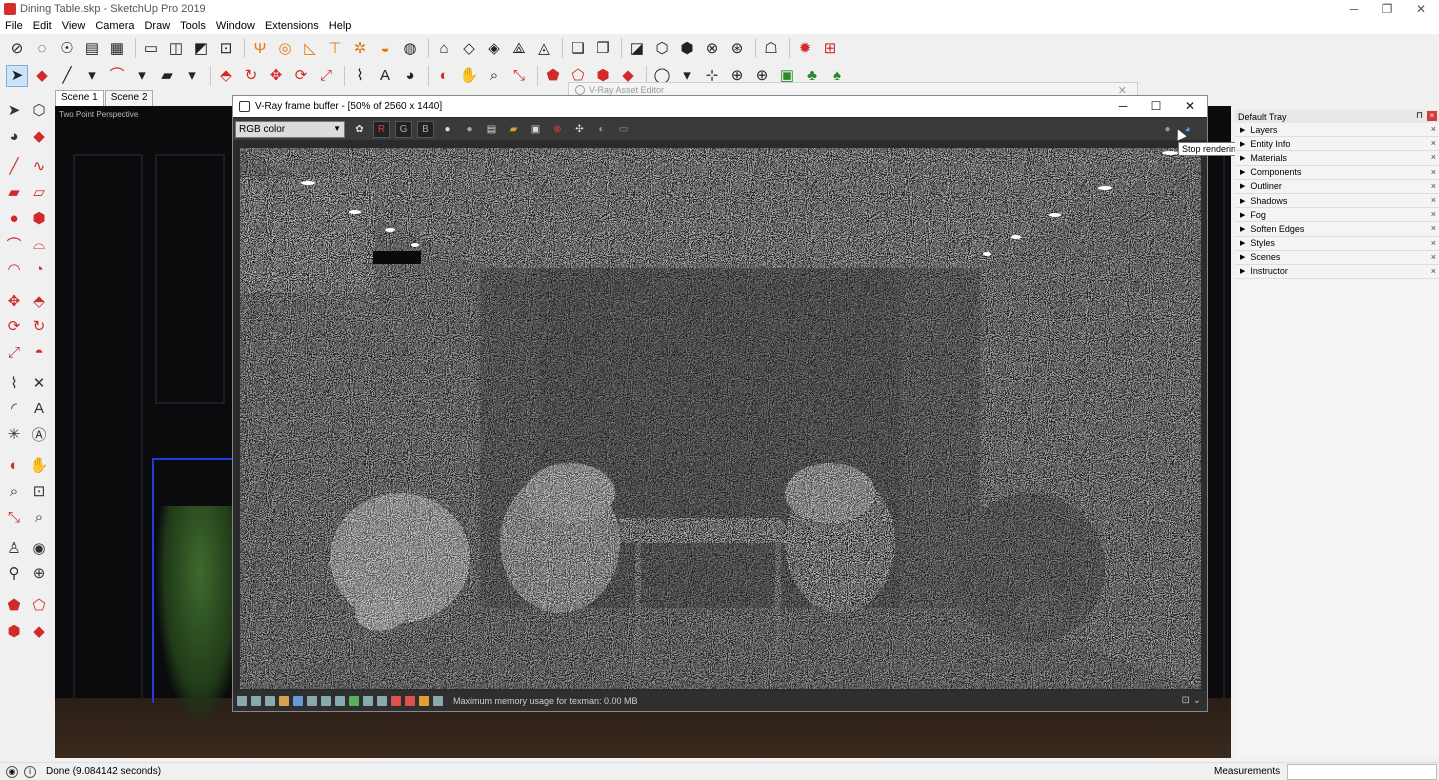  Describe the element at coordinates (39, 548) in the screenshot. I see `look-around-icon: ◉` at that location.